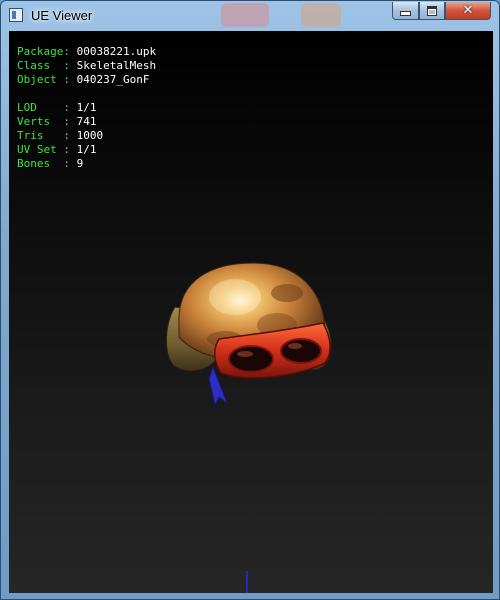  I want to click on info-row-tris: Tris : 1000, so click(86, 136).